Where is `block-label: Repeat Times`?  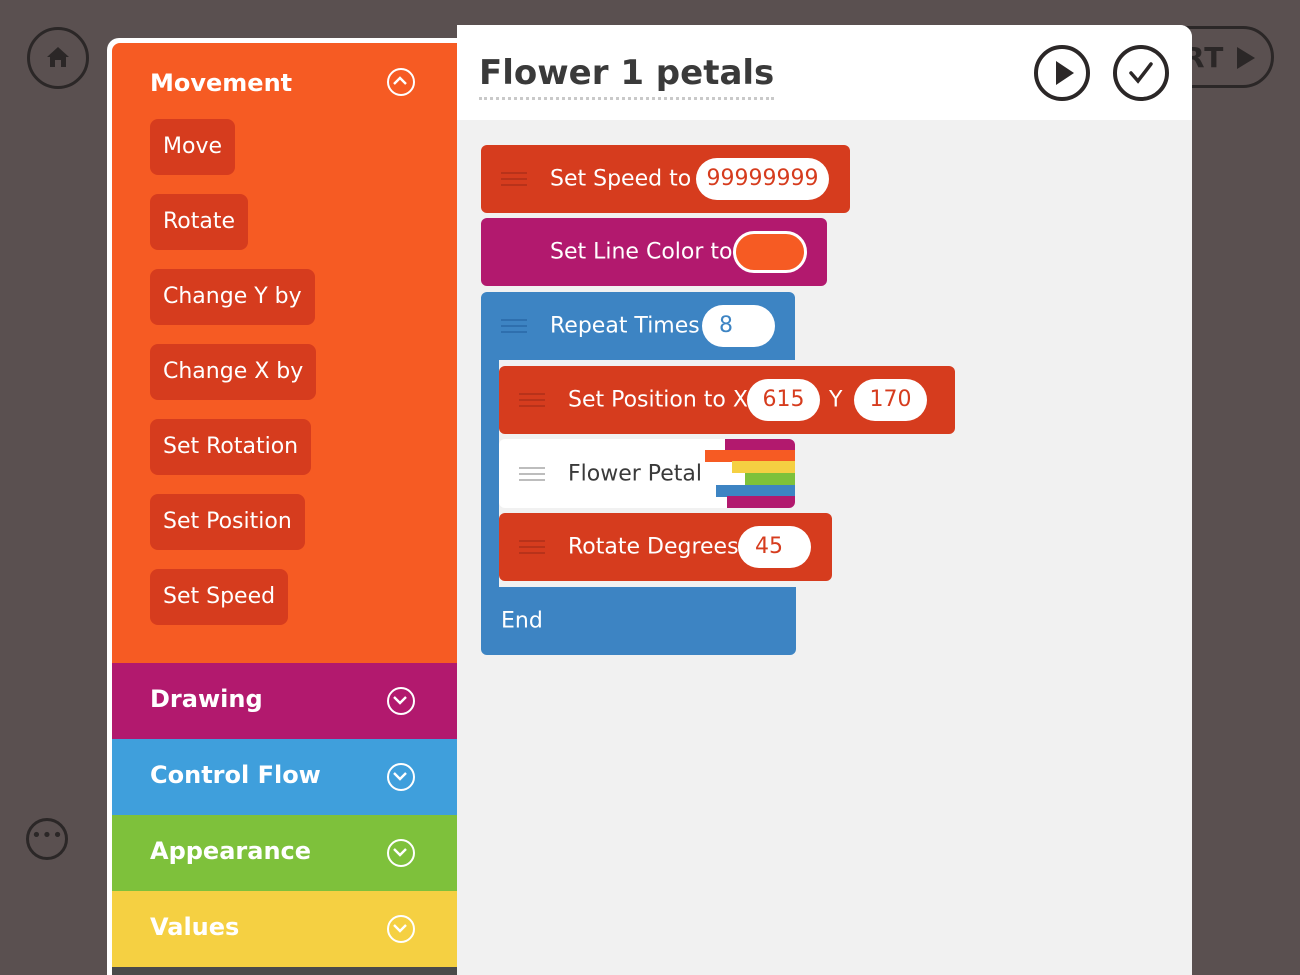 block-label: Repeat Times is located at coordinates (625, 326).